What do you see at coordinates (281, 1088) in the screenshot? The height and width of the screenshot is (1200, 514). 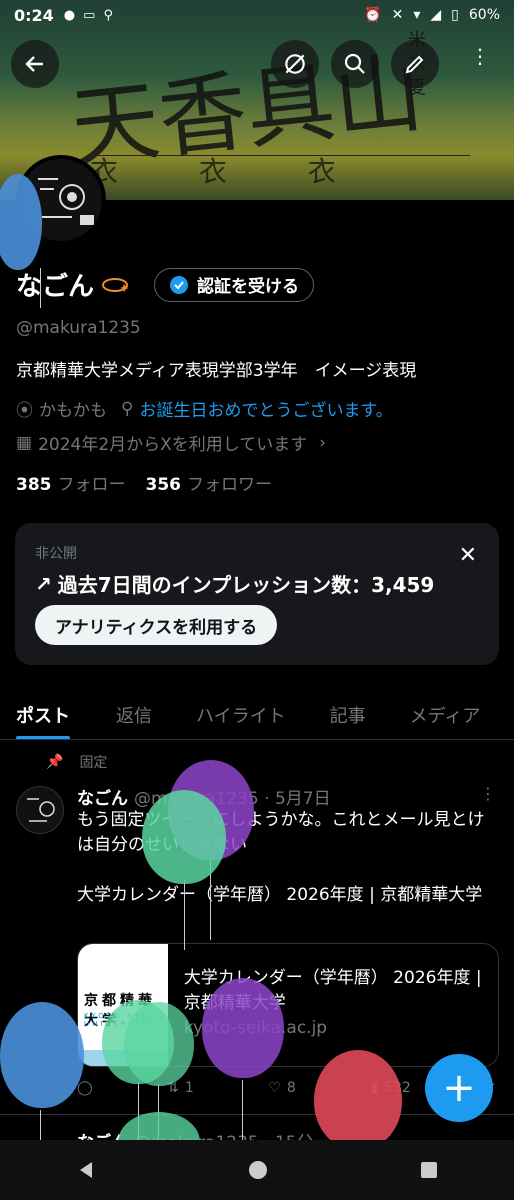 I see `like-button: ♡ 8` at bounding box center [281, 1088].